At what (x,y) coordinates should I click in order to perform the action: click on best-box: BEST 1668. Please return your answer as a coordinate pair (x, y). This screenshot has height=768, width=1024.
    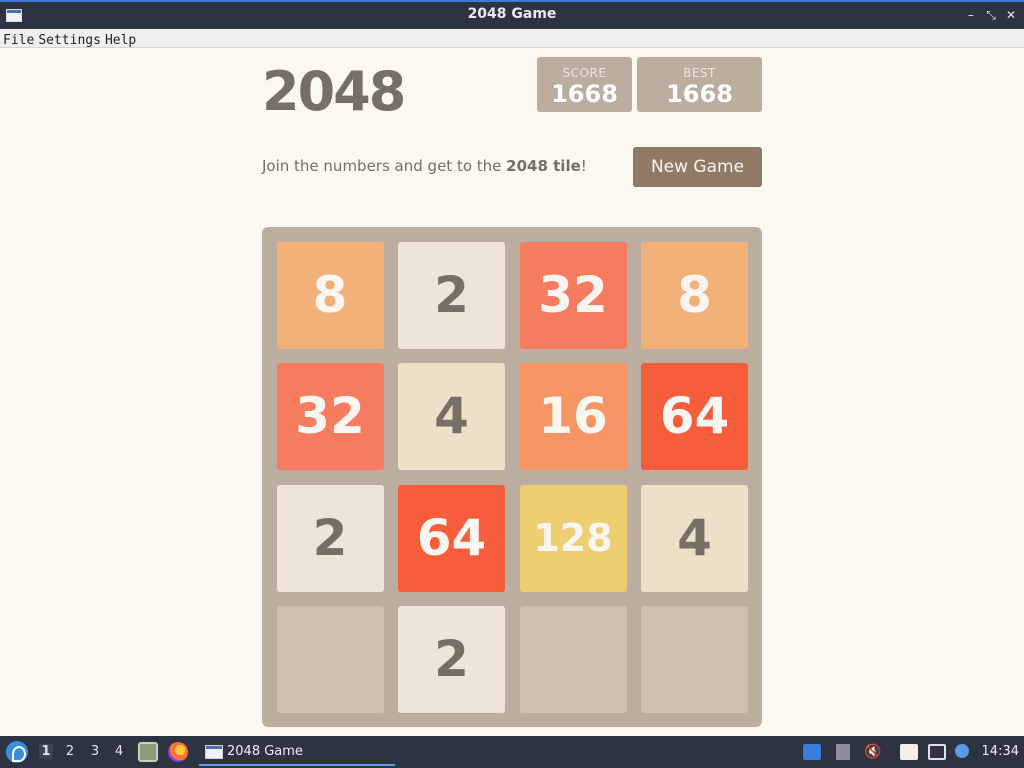
    Looking at the image, I should click on (699, 84).